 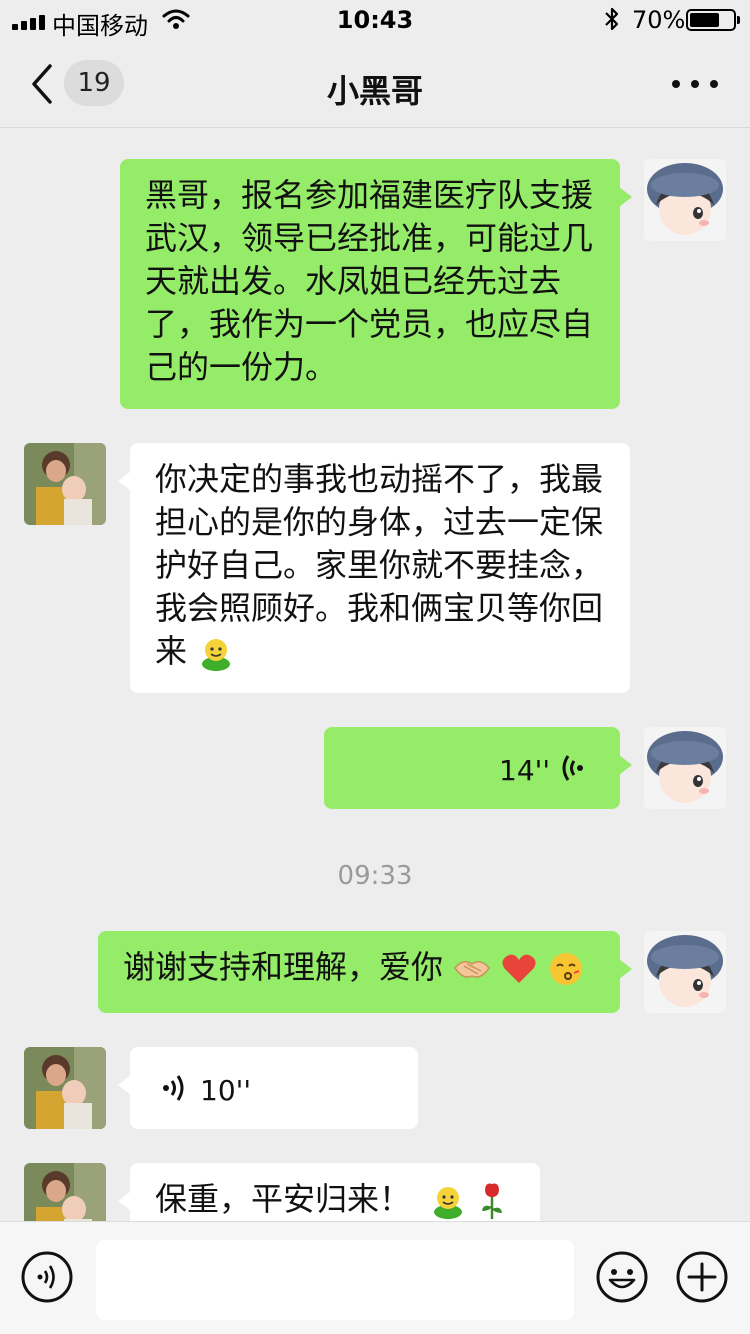 I want to click on chat-header: 19 小黑哥, so click(x=375, y=84).